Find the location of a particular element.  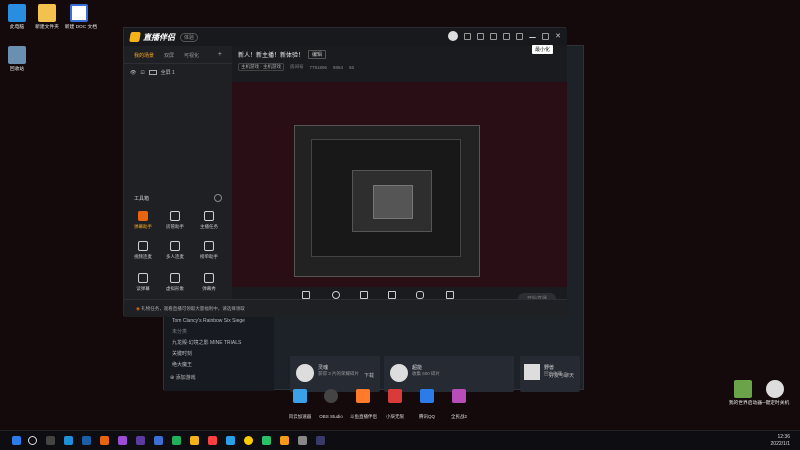

dock-icon: 风云加速器 is located at coordinates (300, 406).